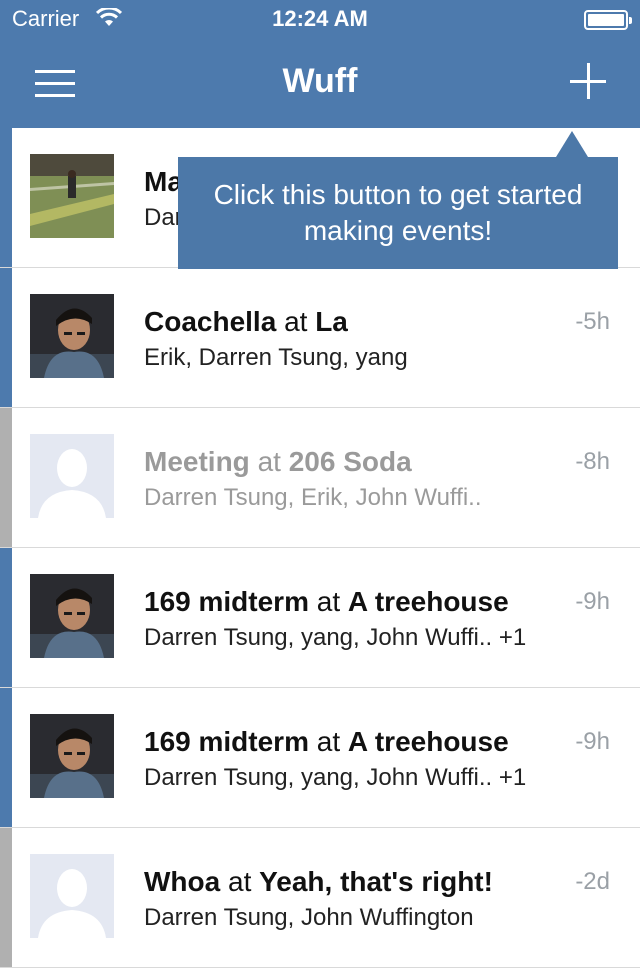 This screenshot has height=968, width=640. I want to click on status-bar: Carrier 12:24 AM, so click(320, 20).